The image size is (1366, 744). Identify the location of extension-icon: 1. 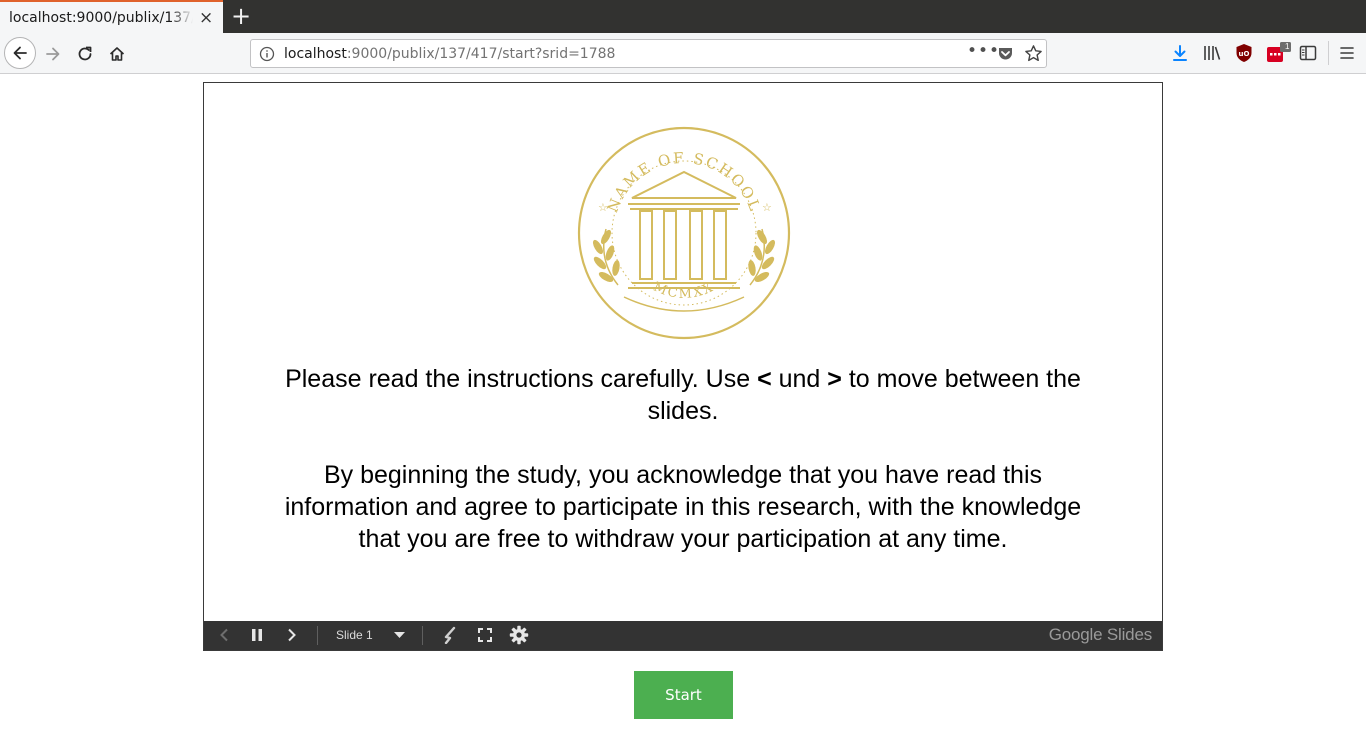
(1279, 52).